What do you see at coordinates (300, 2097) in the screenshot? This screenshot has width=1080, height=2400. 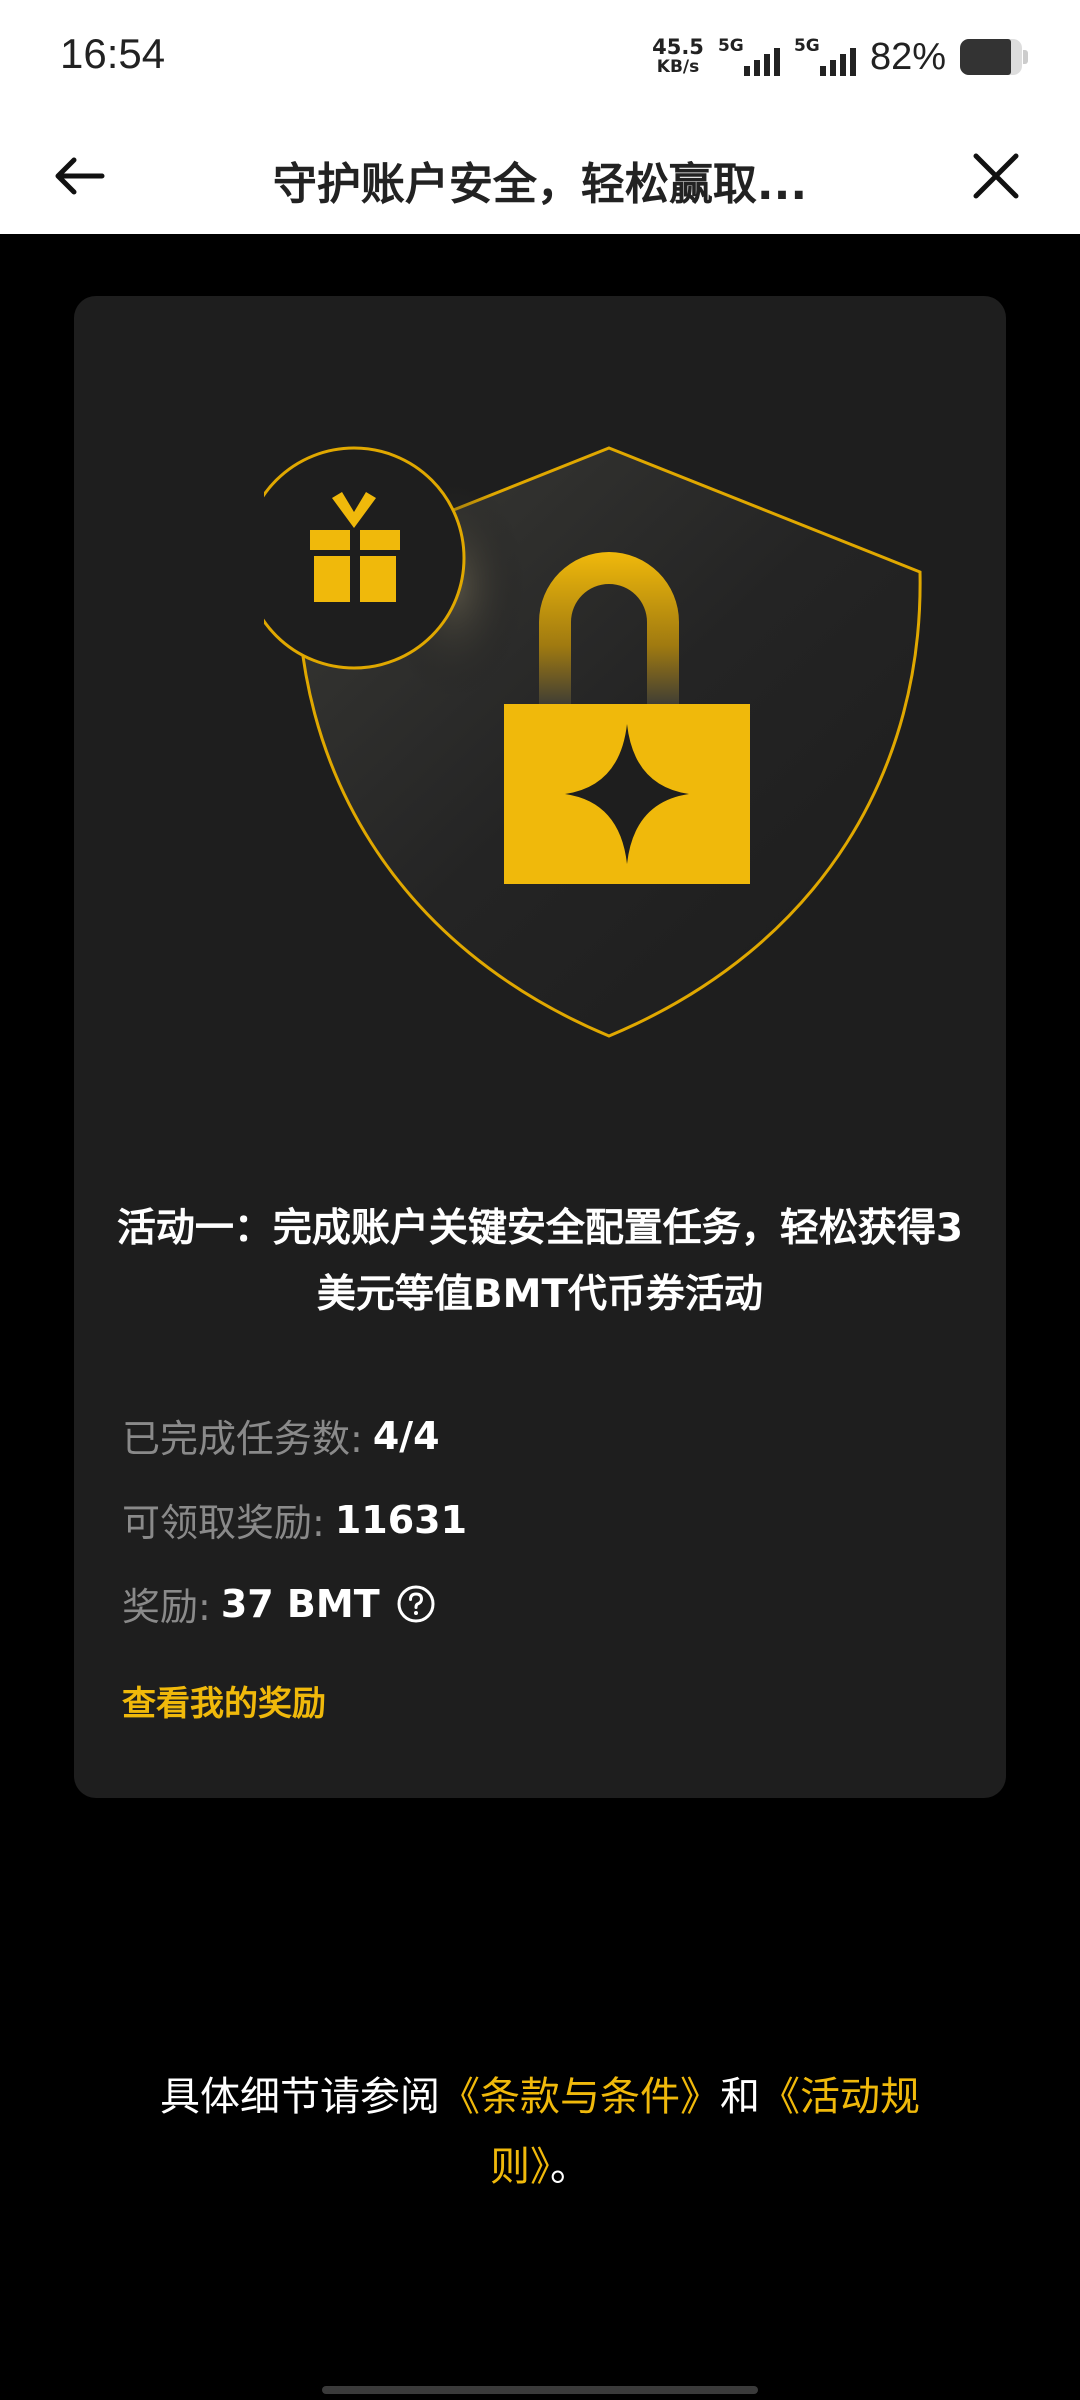 I see `terms-prefix: 具体细节请参阅` at bounding box center [300, 2097].